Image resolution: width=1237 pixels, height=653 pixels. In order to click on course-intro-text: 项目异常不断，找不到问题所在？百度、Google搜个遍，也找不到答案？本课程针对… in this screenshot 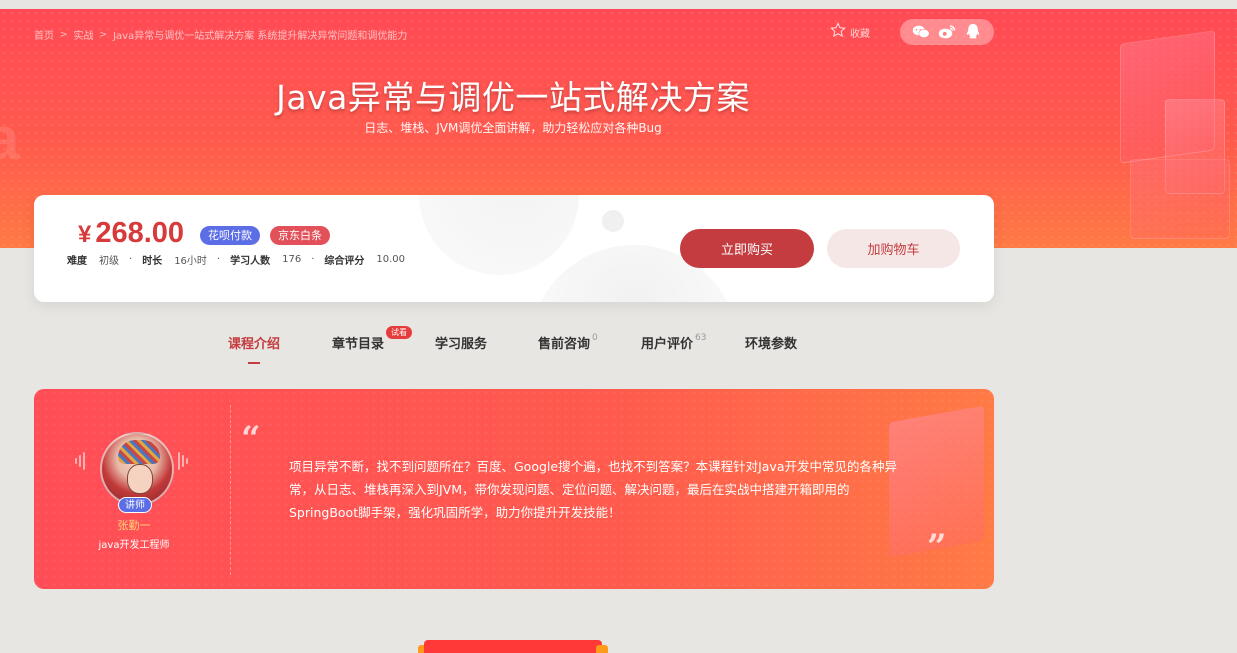, I will do `click(593, 489)`.